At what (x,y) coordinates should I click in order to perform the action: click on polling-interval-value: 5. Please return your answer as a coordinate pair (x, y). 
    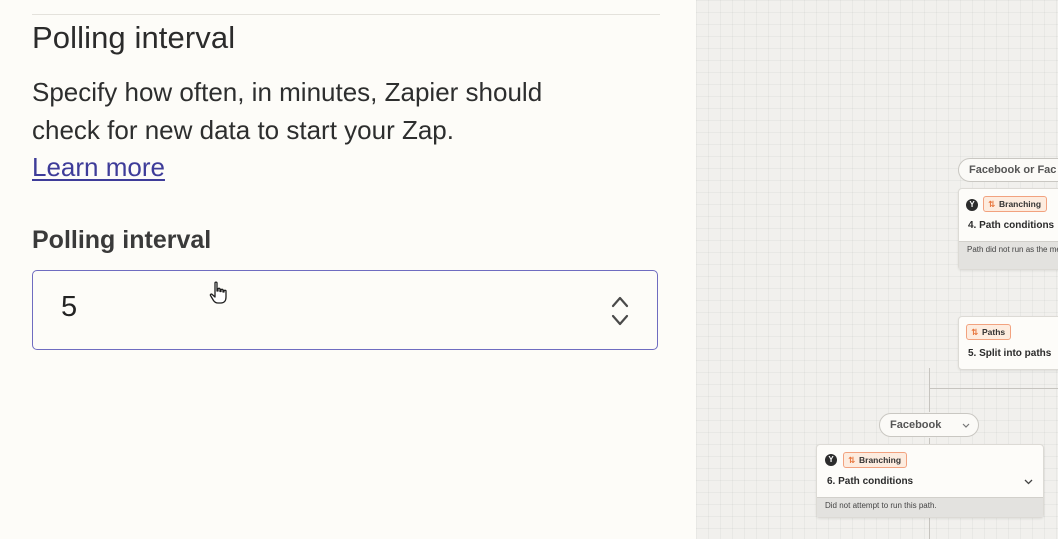
    Looking at the image, I should click on (69, 307).